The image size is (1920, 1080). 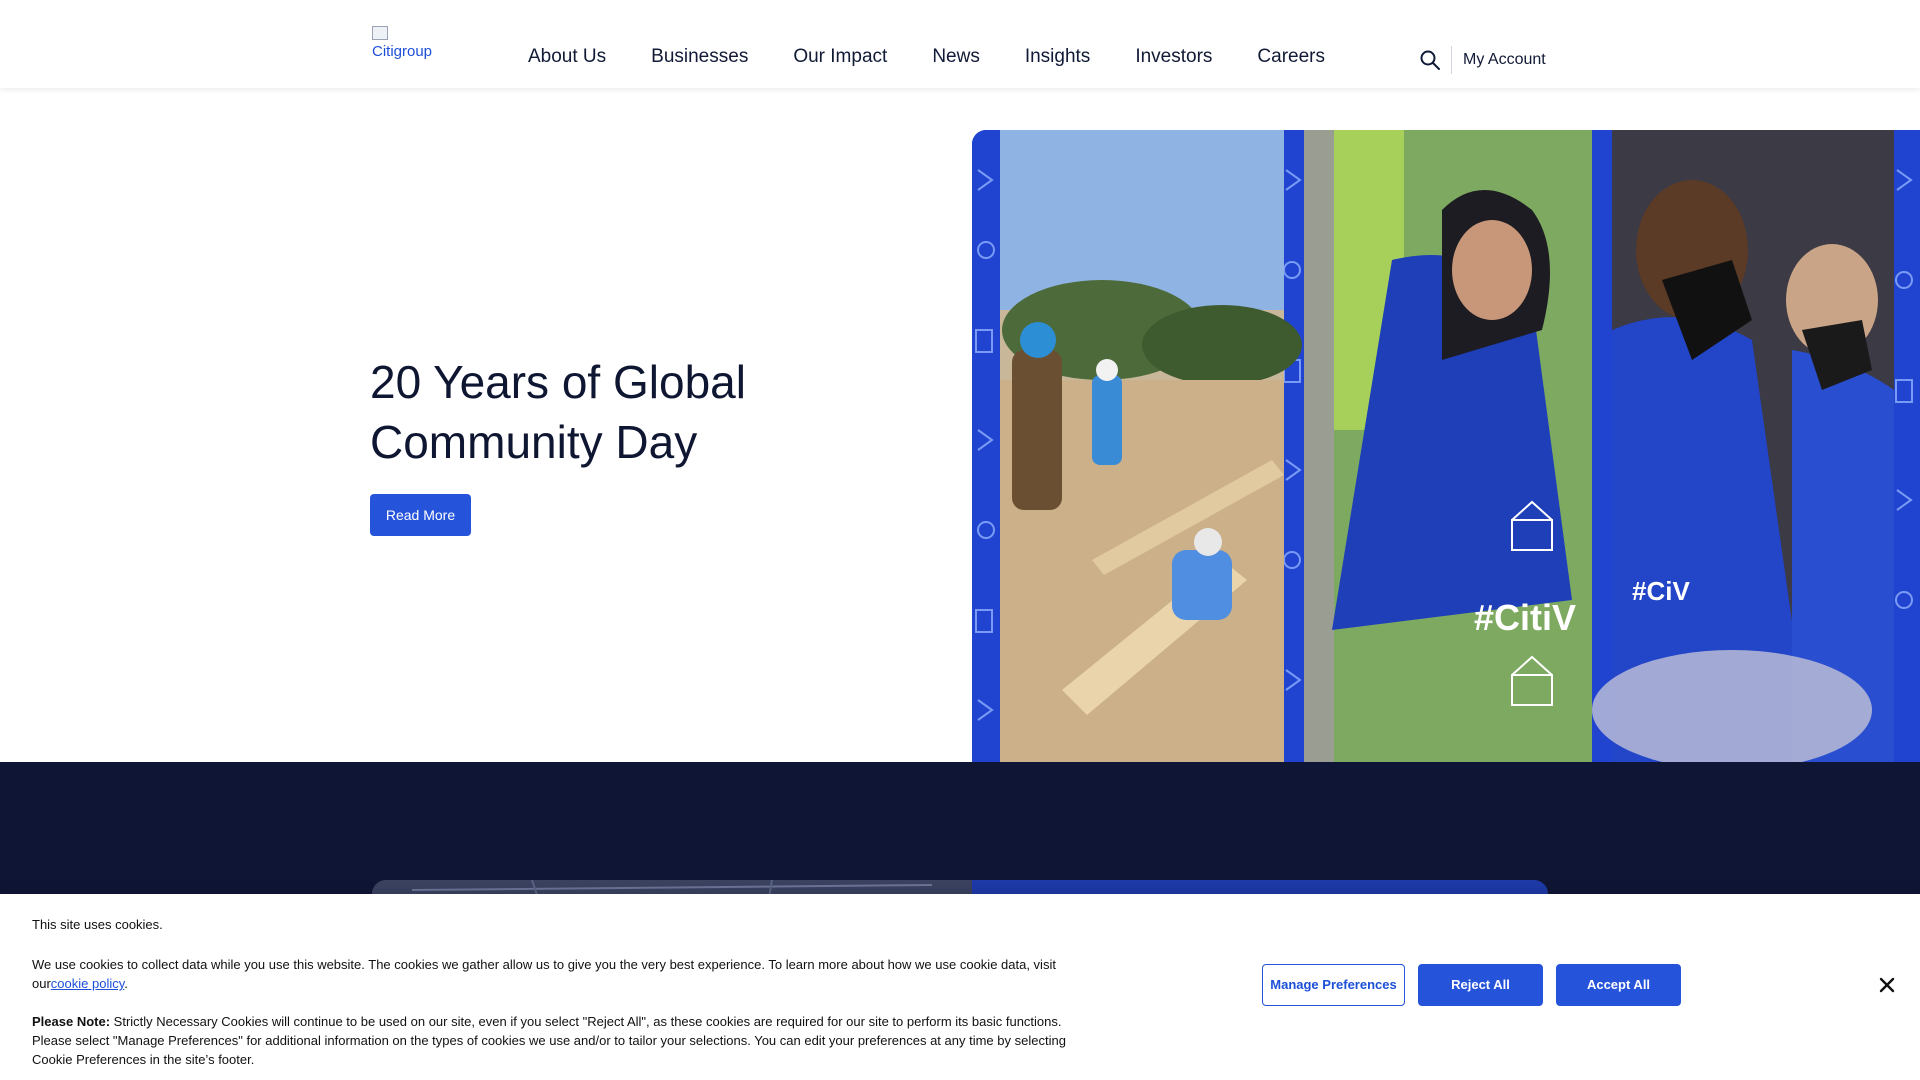 I want to click on nav-about-us: About Us, so click(x=567, y=57).